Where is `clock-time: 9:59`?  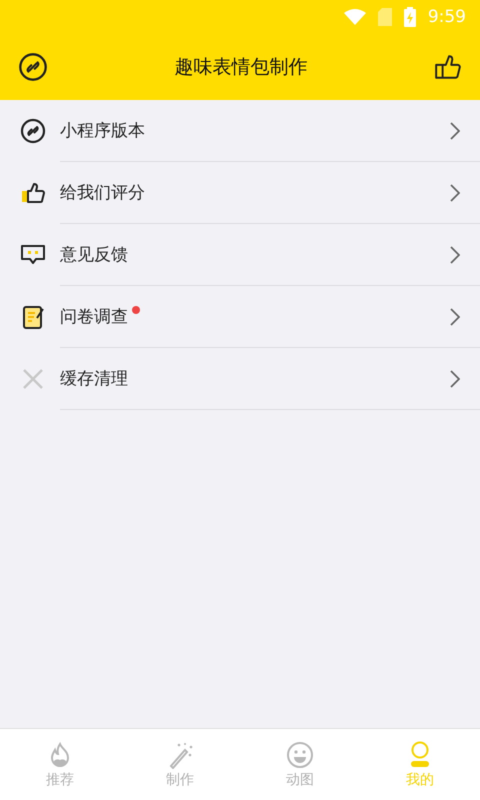
clock-time: 9:59 is located at coordinates (447, 16).